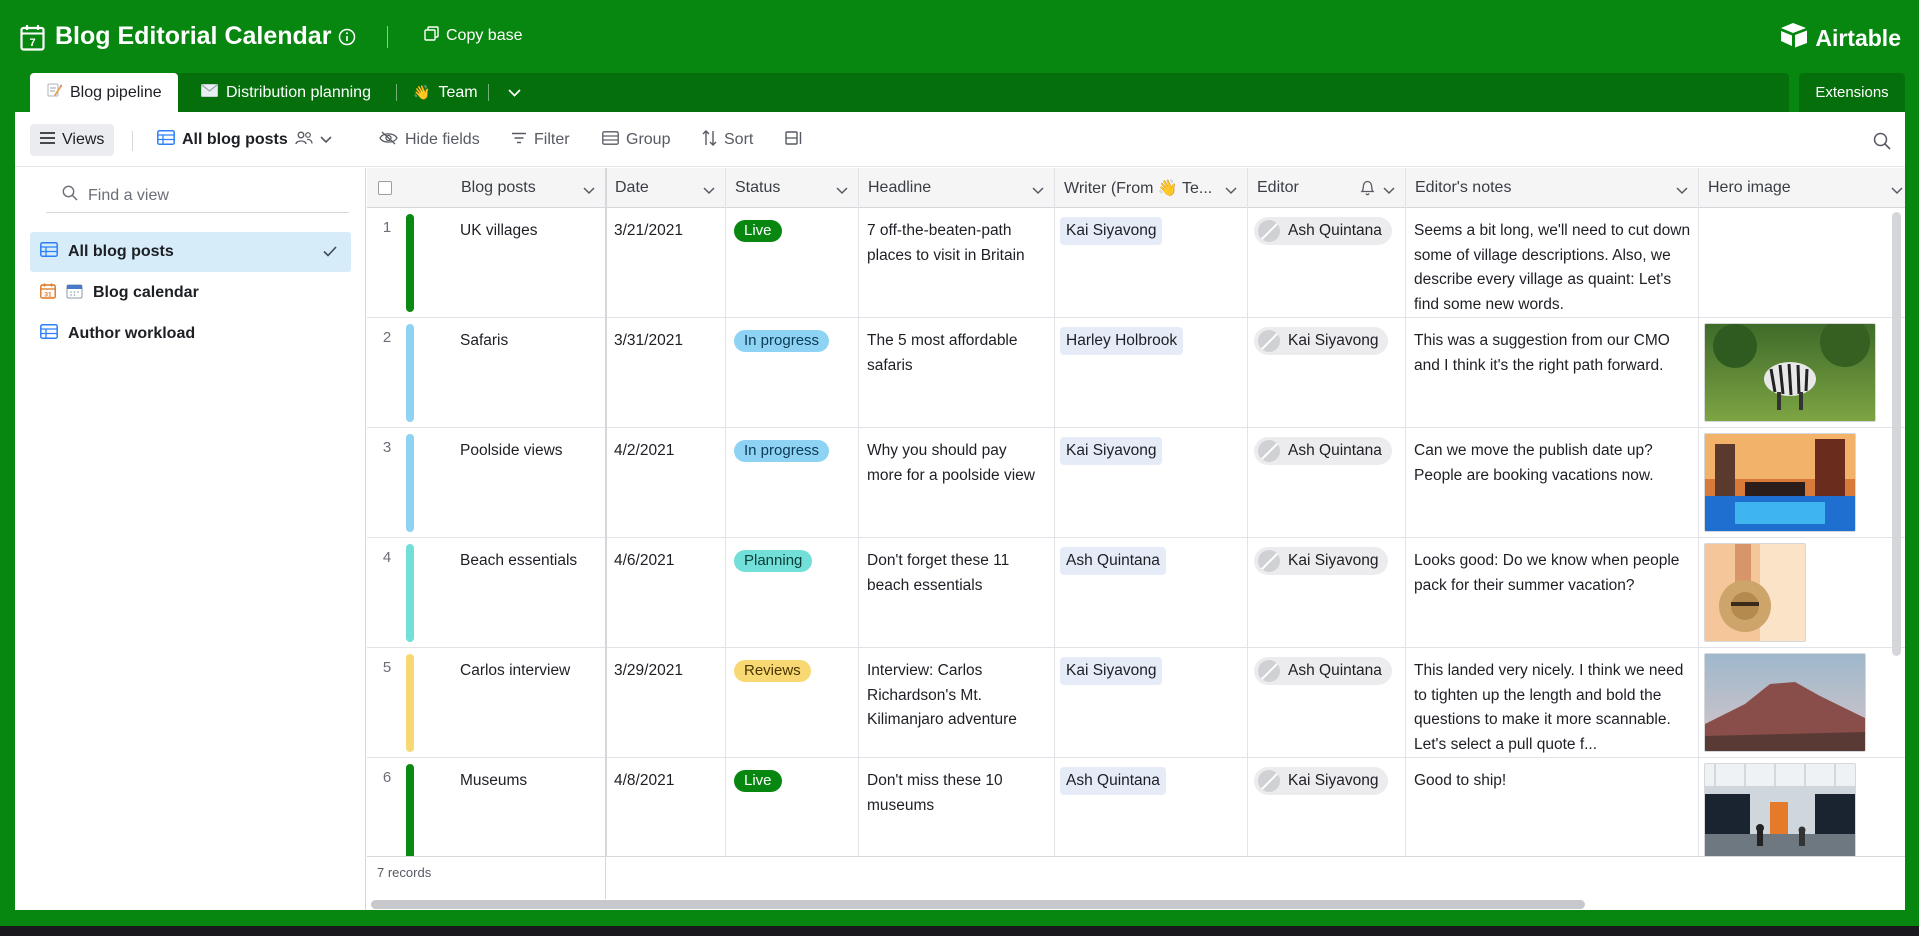  What do you see at coordinates (104, 92) in the screenshot?
I see `tab-blog-pipeline: Blog pipeline` at bounding box center [104, 92].